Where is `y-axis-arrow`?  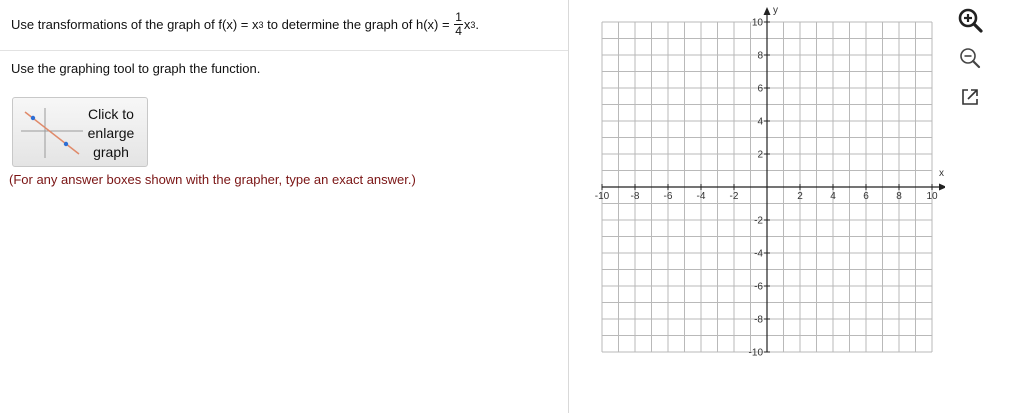 y-axis-arrow is located at coordinates (767, 11).